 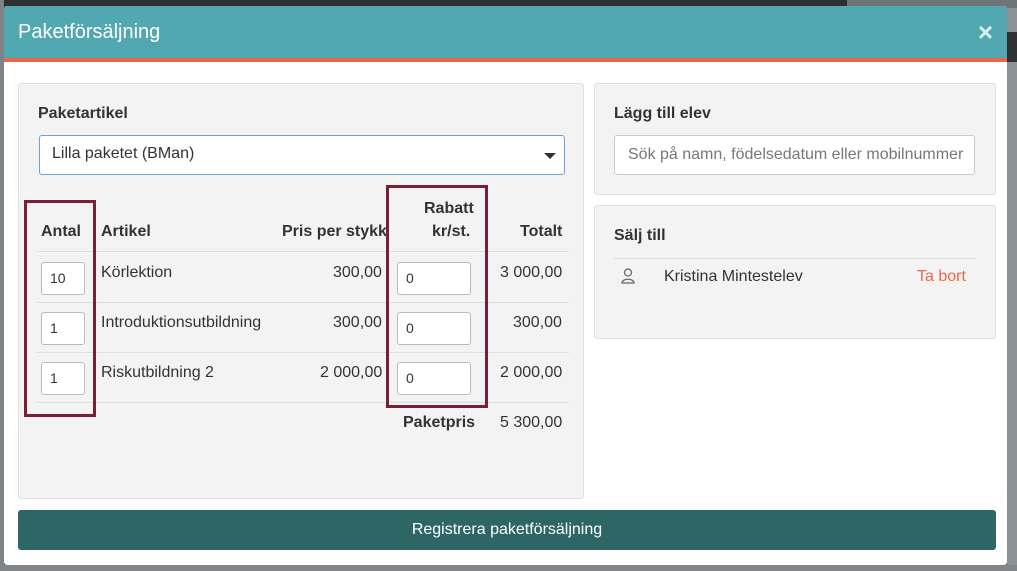 What do you see at coordinates (628, 276) in the screenshot?
I see `user-icon` at bounding box center [628, 276].